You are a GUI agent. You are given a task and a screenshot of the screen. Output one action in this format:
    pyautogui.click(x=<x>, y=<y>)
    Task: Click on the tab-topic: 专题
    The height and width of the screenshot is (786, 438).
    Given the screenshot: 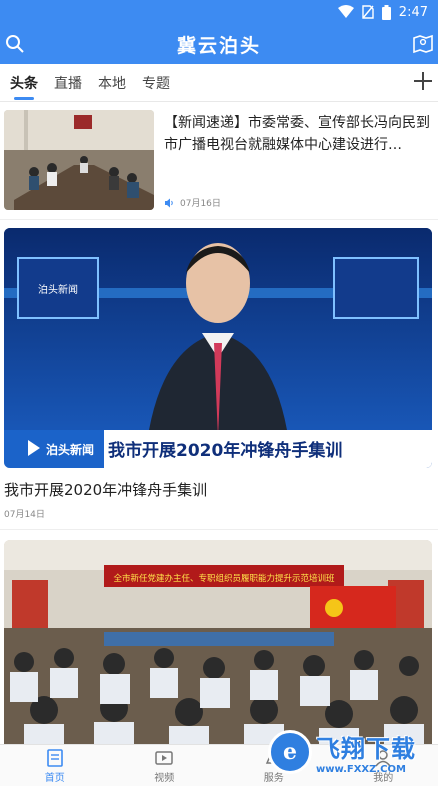 What is the action you would take?
    pyautogui.click(x=156, y=83)
    